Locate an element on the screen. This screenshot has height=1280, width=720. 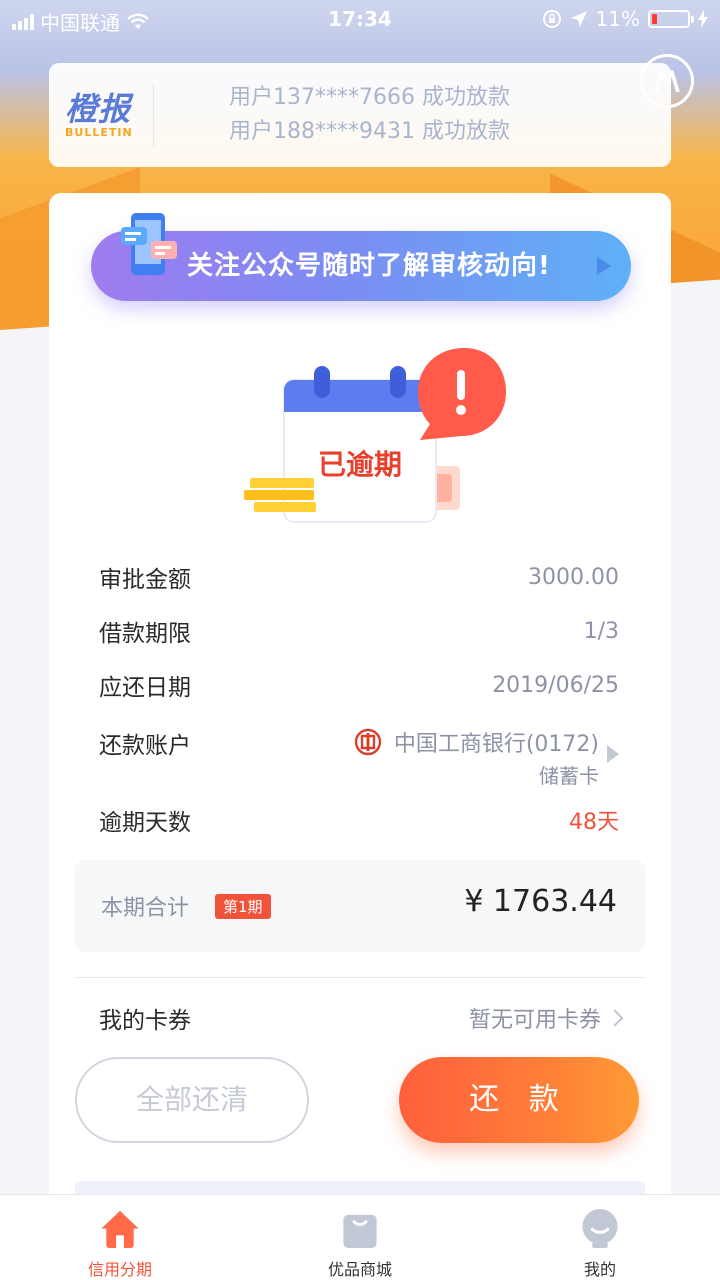
bulletin-list: 用户137****7666 成功放款 用户188****9431 成功放款 is located at coordinates (332, 115).